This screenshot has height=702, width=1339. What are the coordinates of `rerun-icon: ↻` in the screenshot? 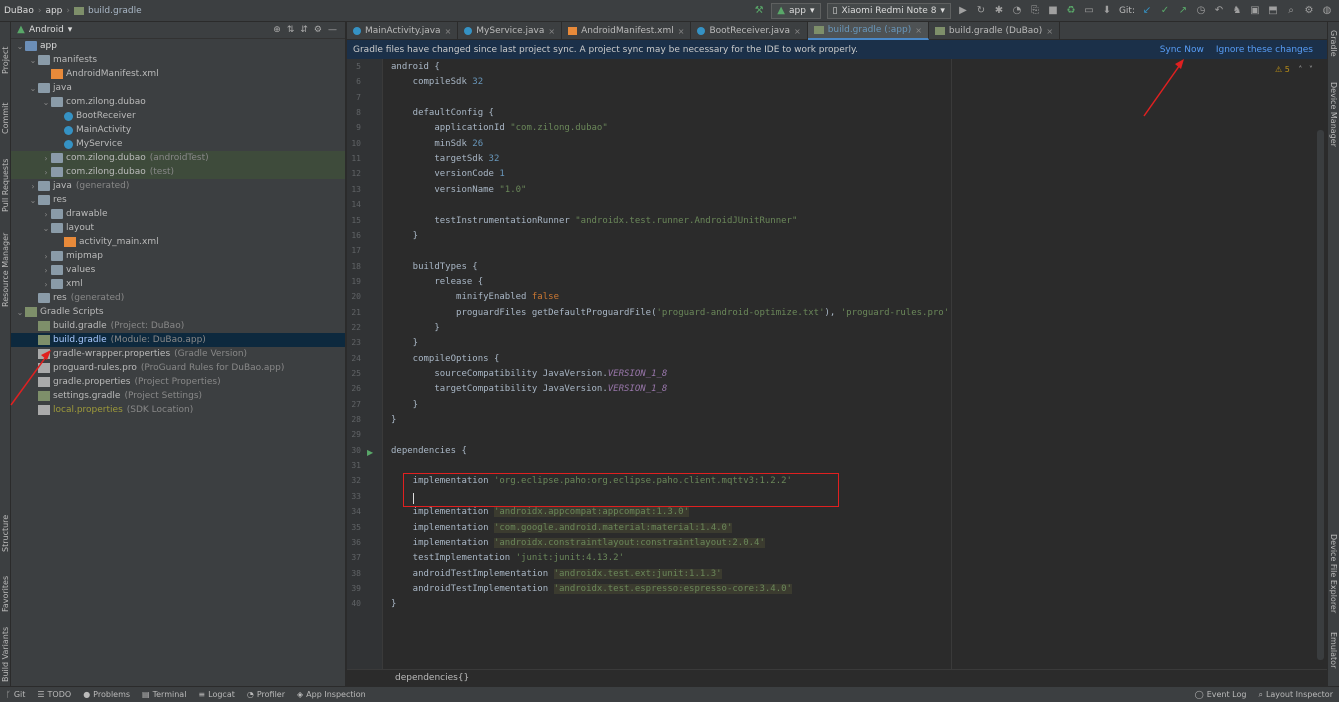 It's located at (981, 11).